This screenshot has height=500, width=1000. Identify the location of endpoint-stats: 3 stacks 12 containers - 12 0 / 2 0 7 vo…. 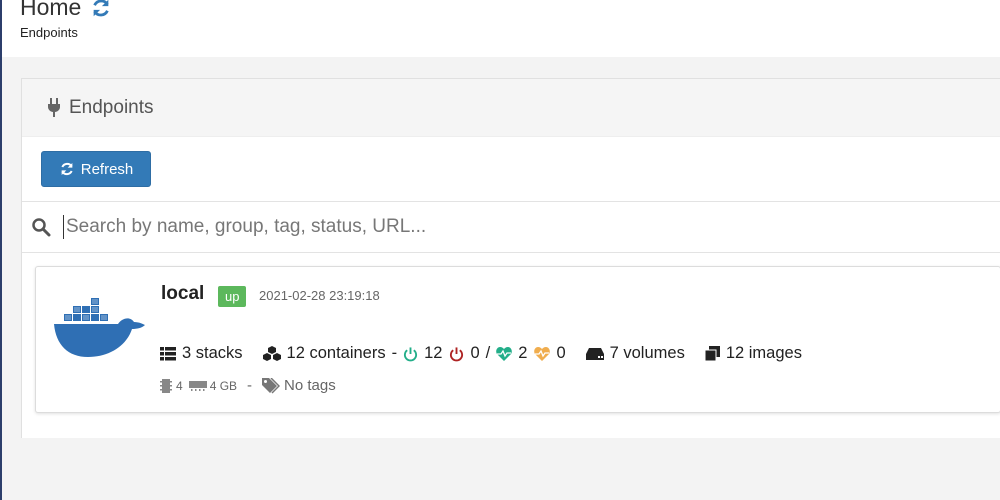
(481, 353).